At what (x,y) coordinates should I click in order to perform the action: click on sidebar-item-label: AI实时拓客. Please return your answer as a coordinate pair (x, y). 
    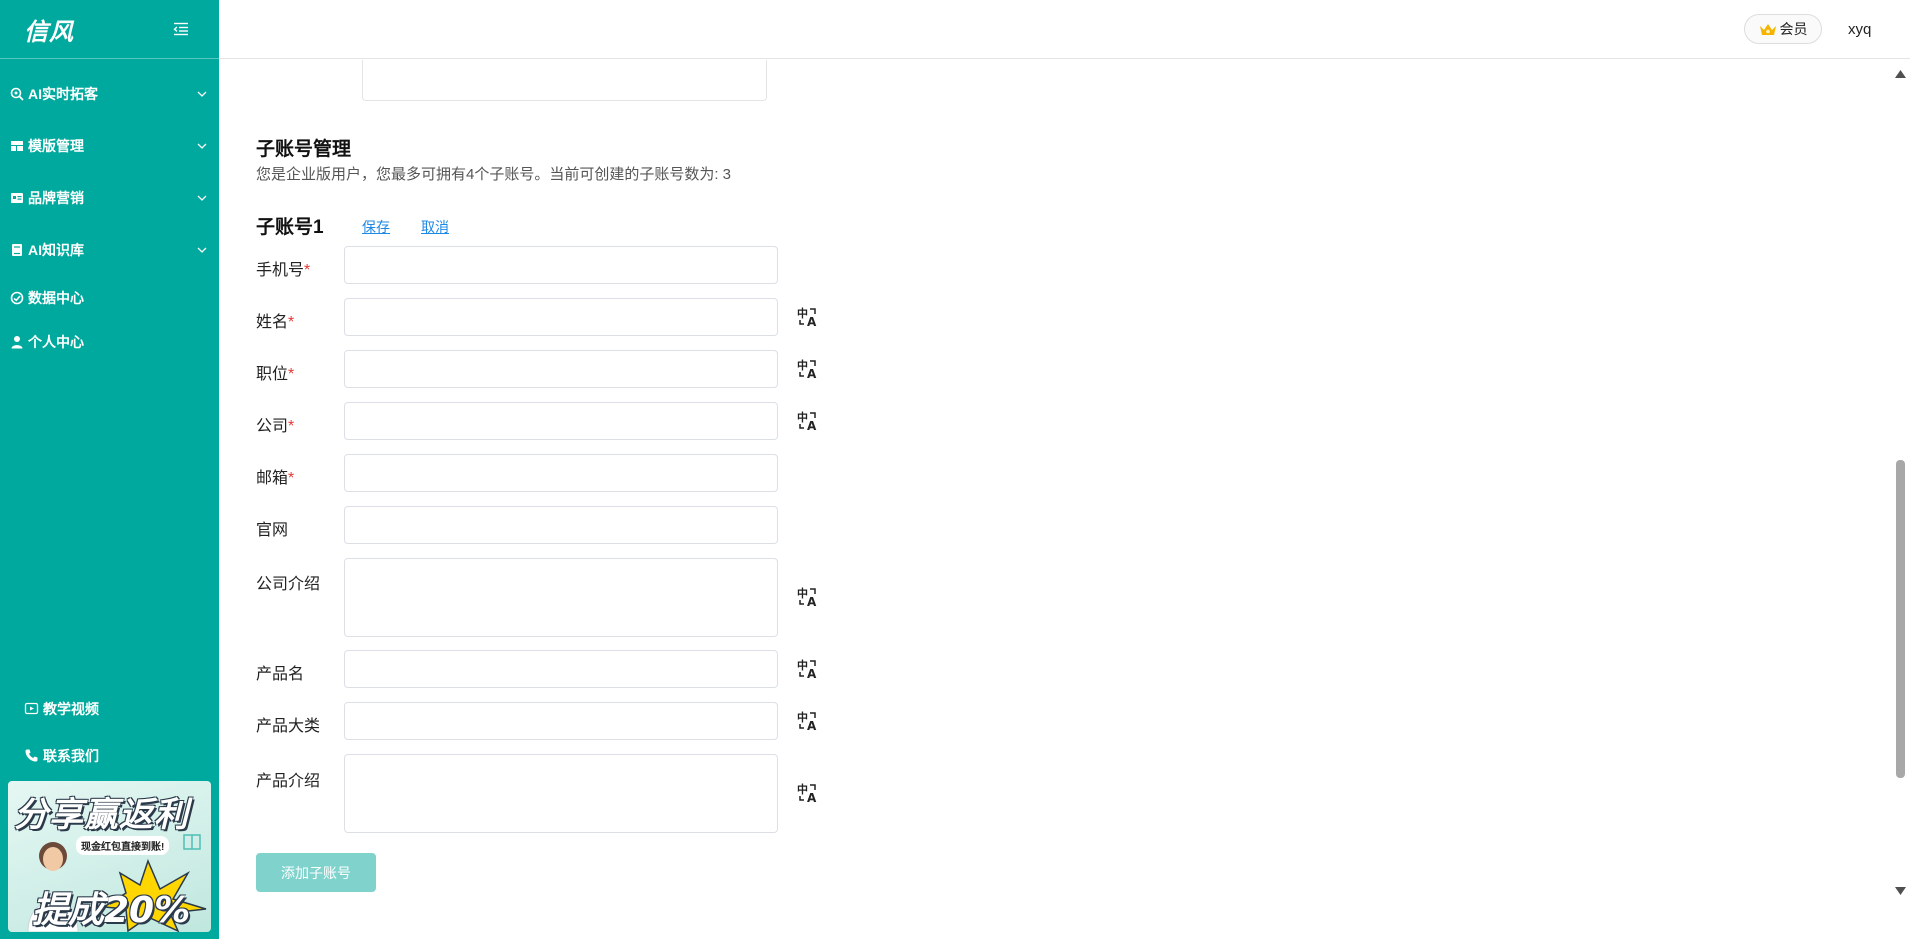
    Looking at the image, I should click on (63, 94).